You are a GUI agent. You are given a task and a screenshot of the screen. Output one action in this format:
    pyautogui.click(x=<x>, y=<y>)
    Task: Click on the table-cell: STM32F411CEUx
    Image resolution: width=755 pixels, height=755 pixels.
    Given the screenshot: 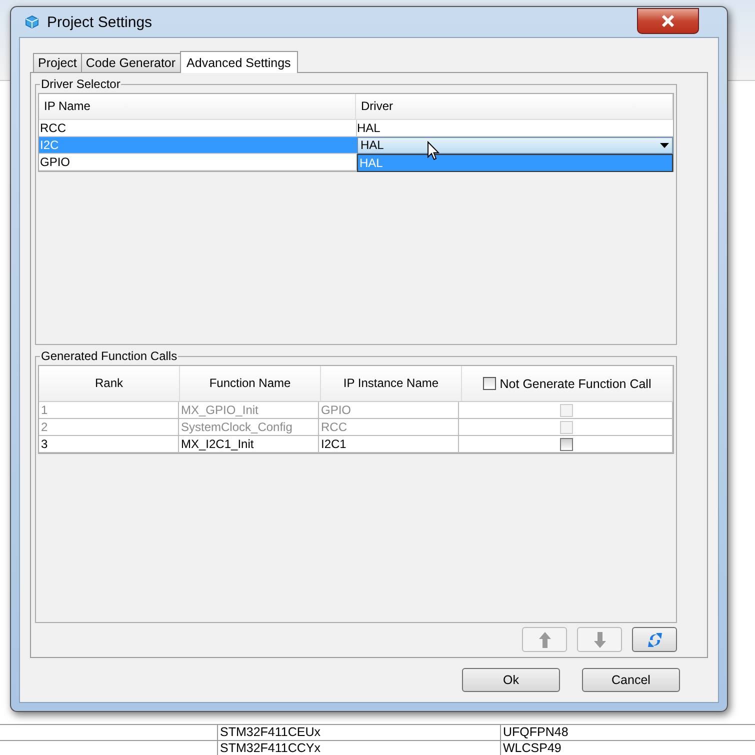 What is the action you would take?
    pyautogui.click(x=358, y=732)
    